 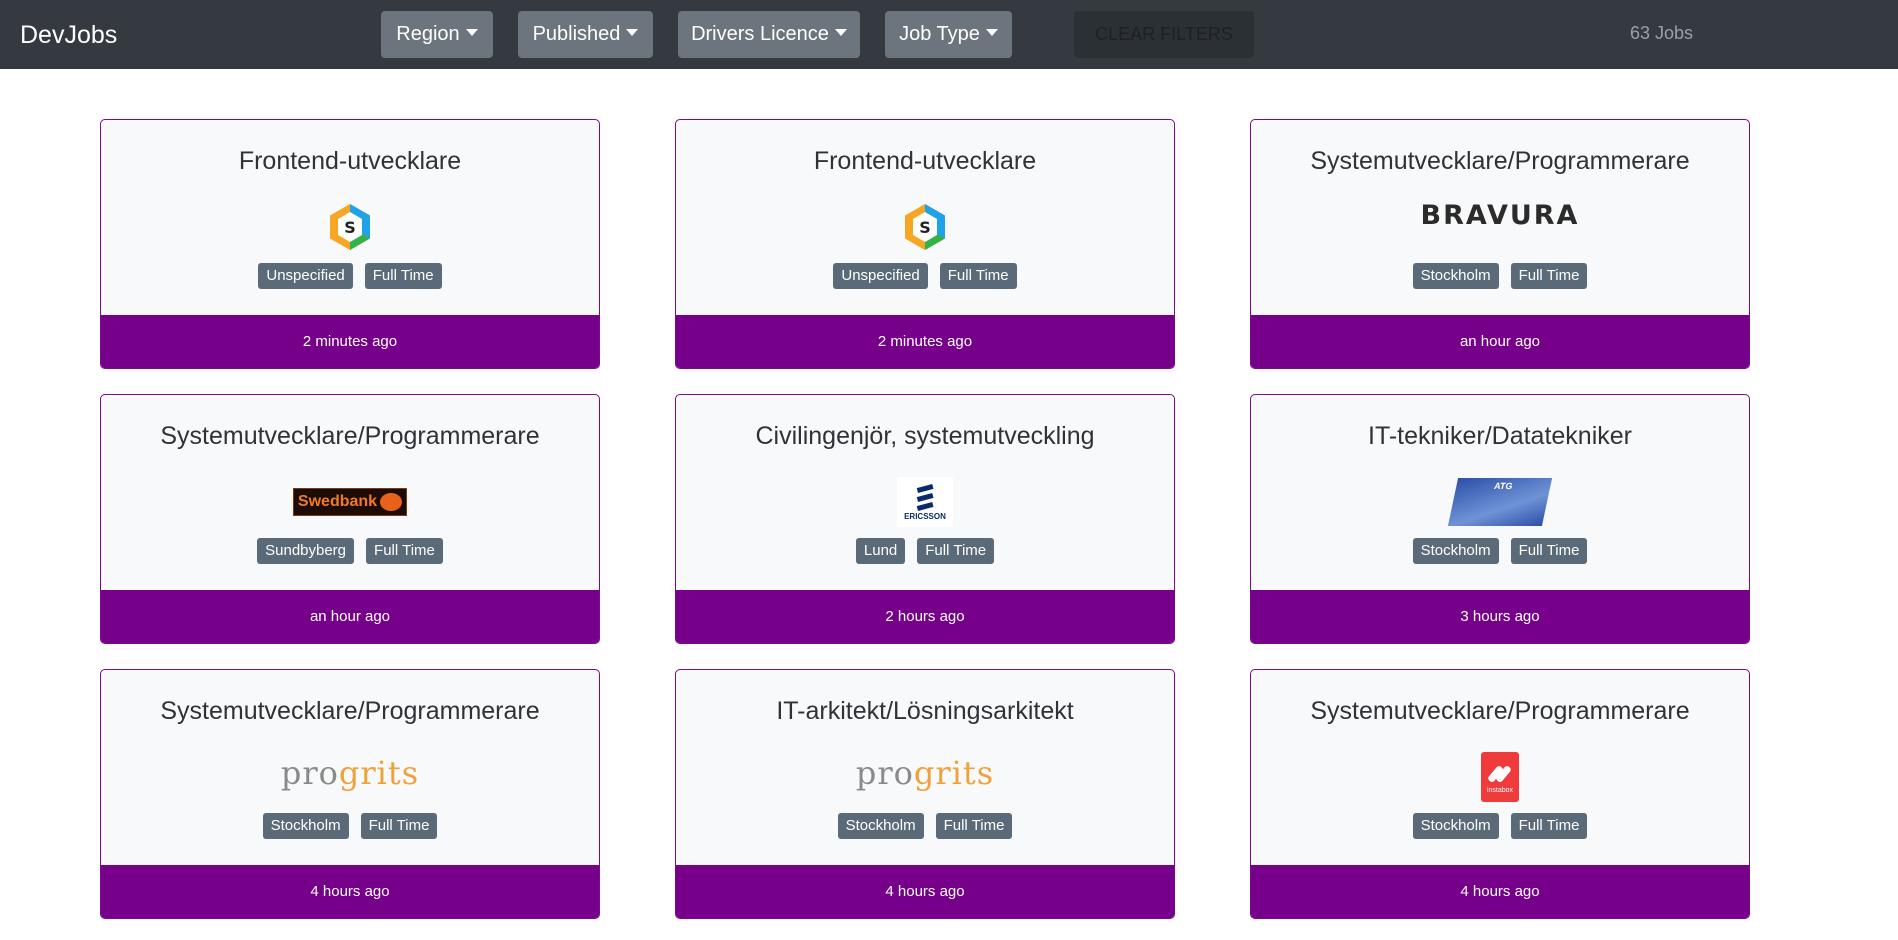 What do you see at coordinates (1500, 436) in the screenshot?
I see `job-title: IT-tekniker/Datatekniker` at bounding box center [1500, 436].